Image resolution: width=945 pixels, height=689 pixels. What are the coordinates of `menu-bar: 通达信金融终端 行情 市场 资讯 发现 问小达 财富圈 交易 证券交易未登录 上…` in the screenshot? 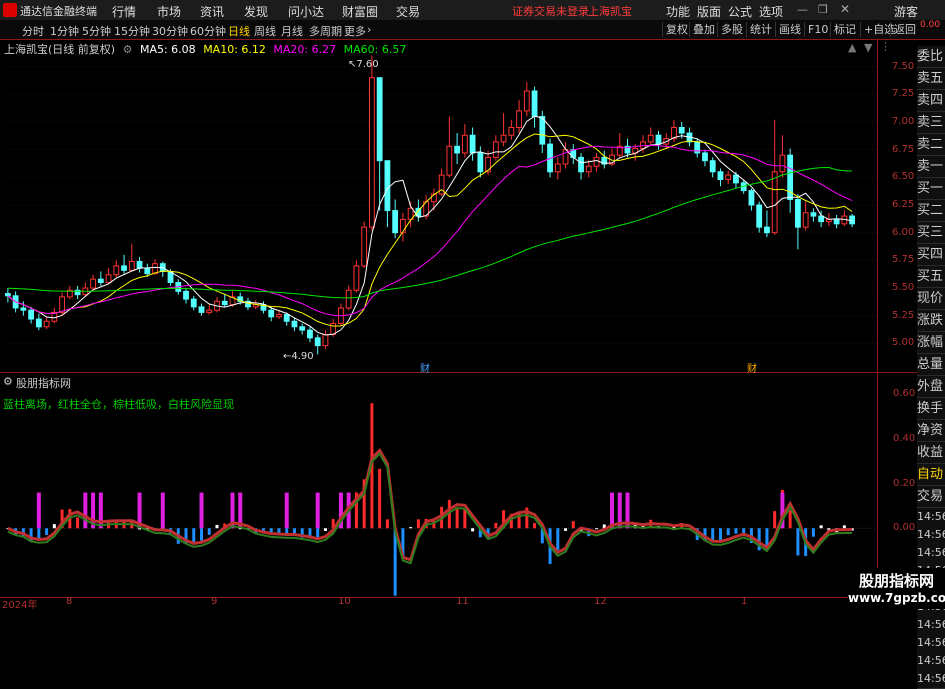 It's located at (472, 10).